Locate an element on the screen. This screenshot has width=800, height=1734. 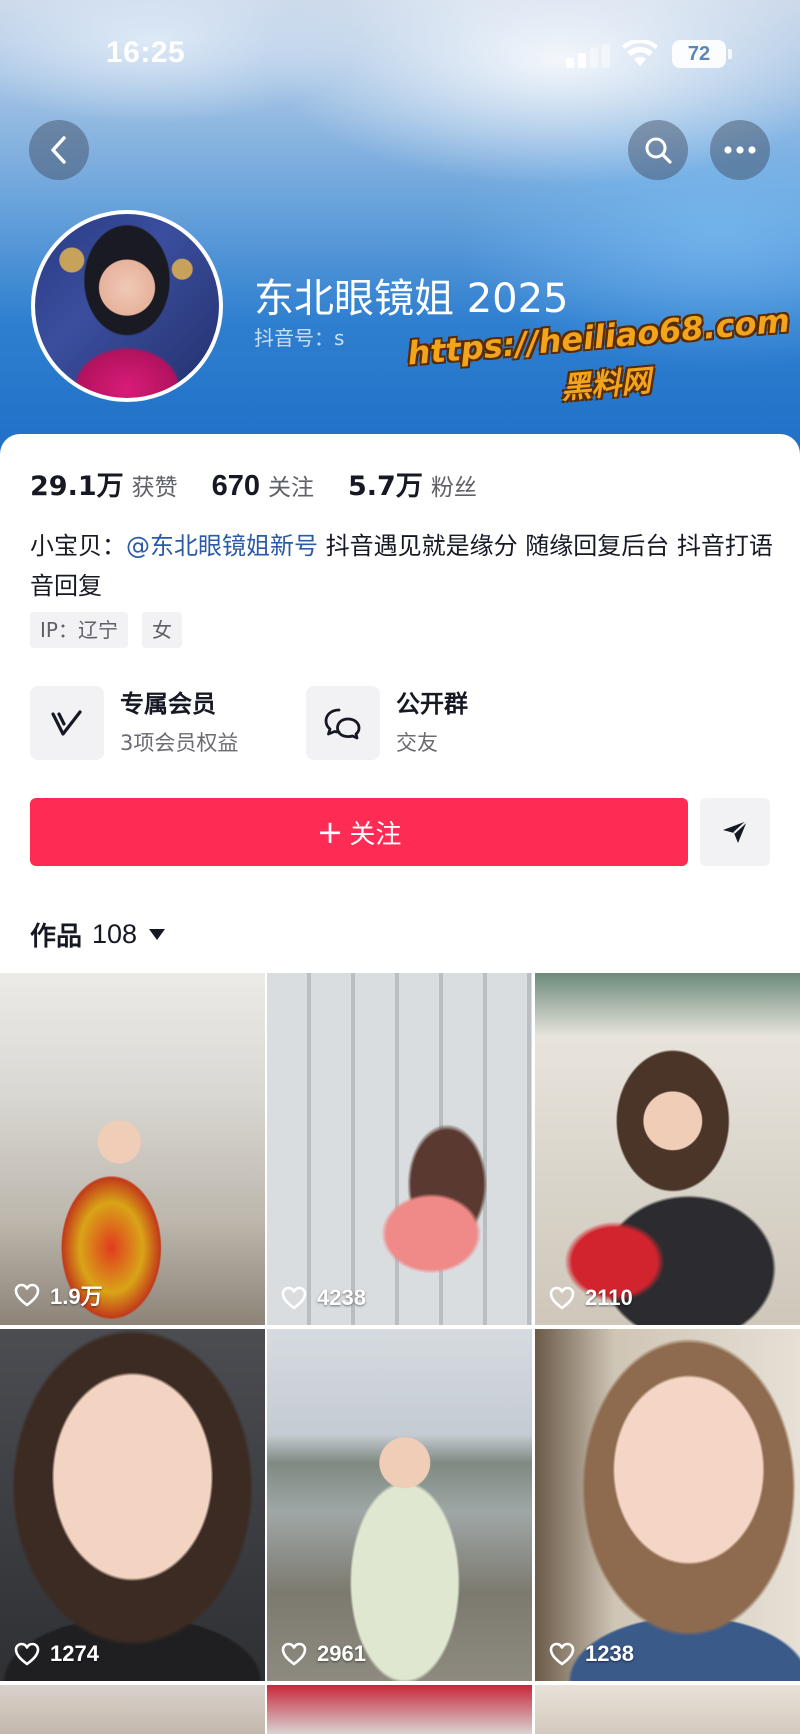
public-group-text: 公开群 交友 is located at coordinates (432, 723).